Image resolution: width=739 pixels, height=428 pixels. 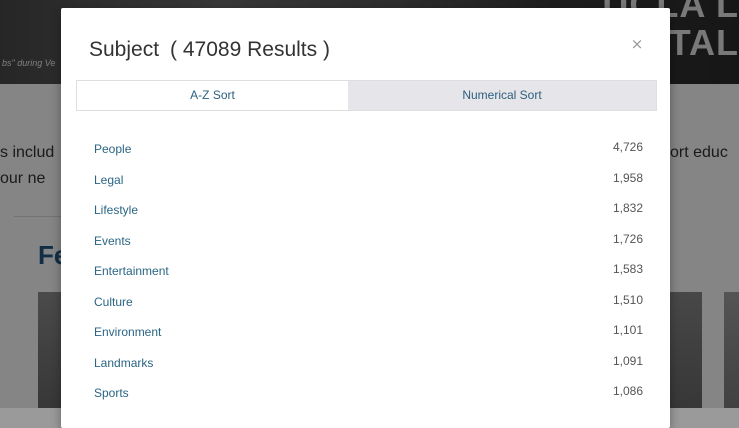 What do you see at coordinates (250, 49) in the screenshot?
I see `modal-result-count: ( 47089 Results )` at bounding box center [250, 49].